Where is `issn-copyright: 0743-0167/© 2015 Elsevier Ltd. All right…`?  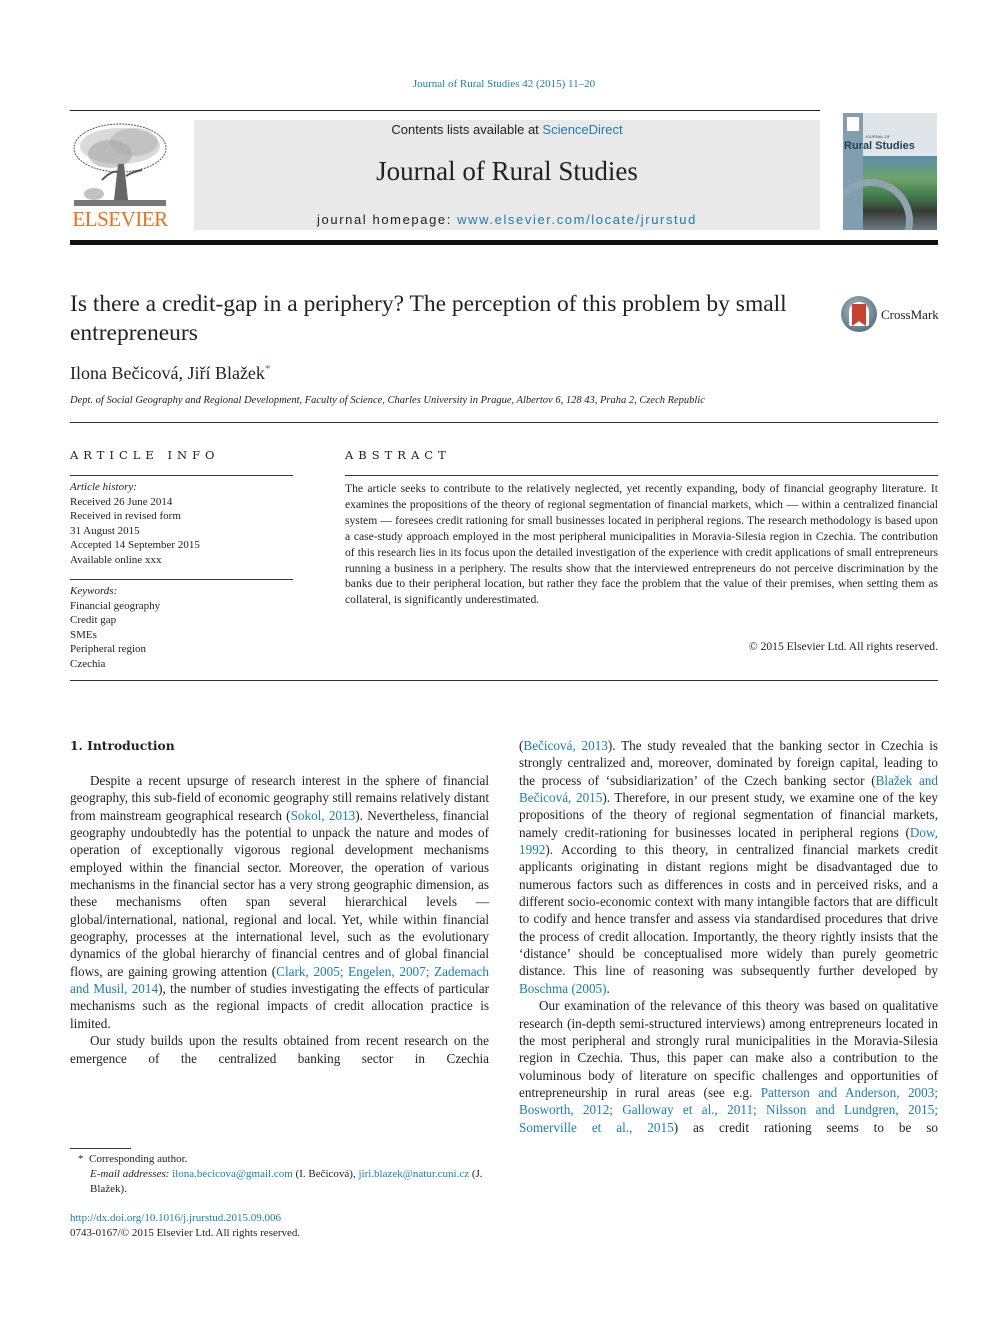
issn-copyright: 0743-0167/© 2015 Elsevier Ltd. All right… is located at coordinates (185, 1233).